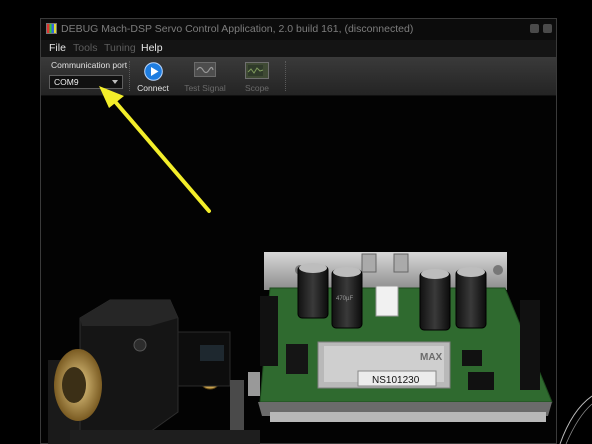 The height and width of the screenshot is (444, 592). Describe the element at coordinates (396, 380) in the screenshot. I see `board-serial-label: NS101230` at that location.